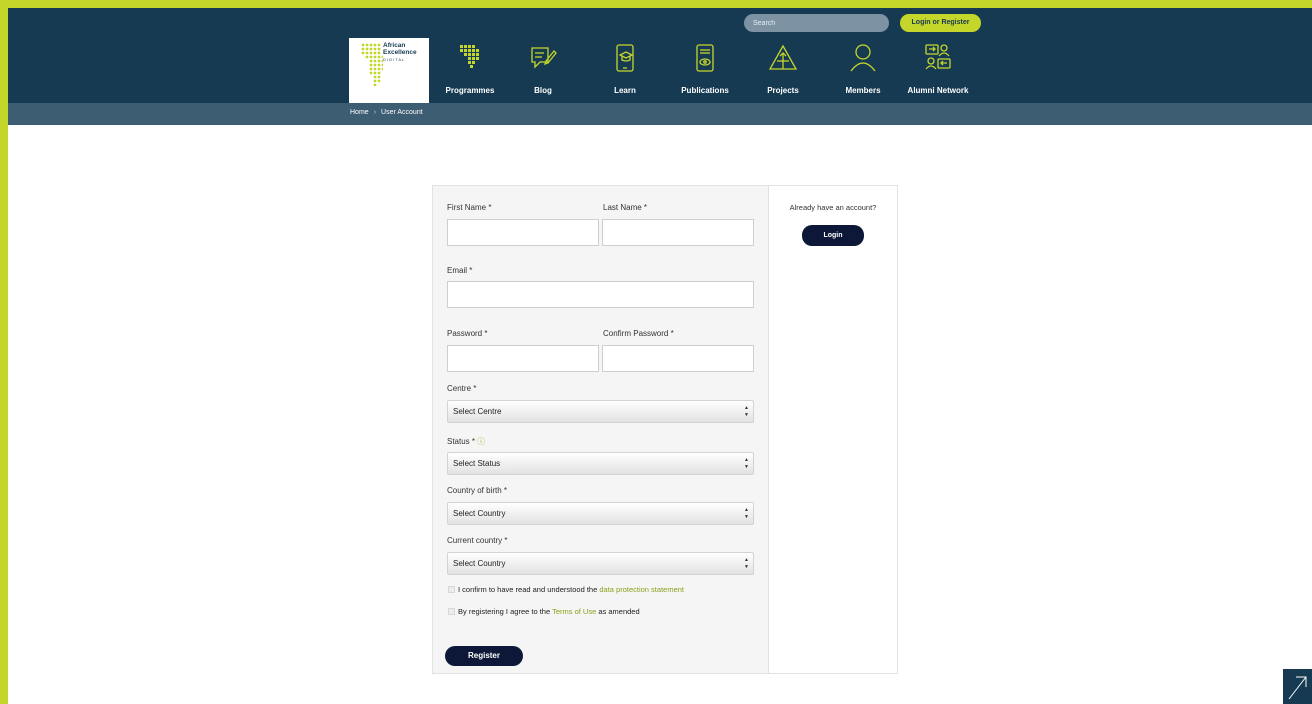 The width and height of the screenshot is (1312, 704). Describe the element at coordinates (600, 411) in the screenshot. I see `centre-select: Select Centre ▲ ▼` at that location.